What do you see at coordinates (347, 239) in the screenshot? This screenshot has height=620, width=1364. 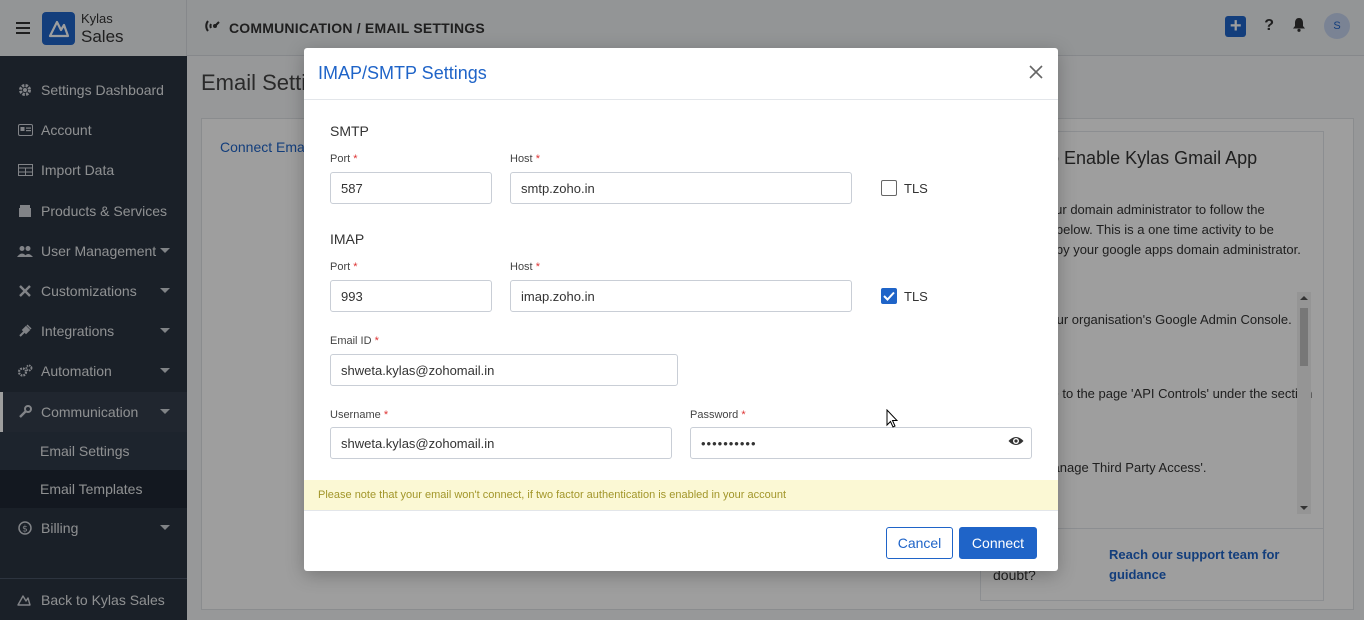 I see `imap-section-title: IMAP` at bounding box center [347, 239].